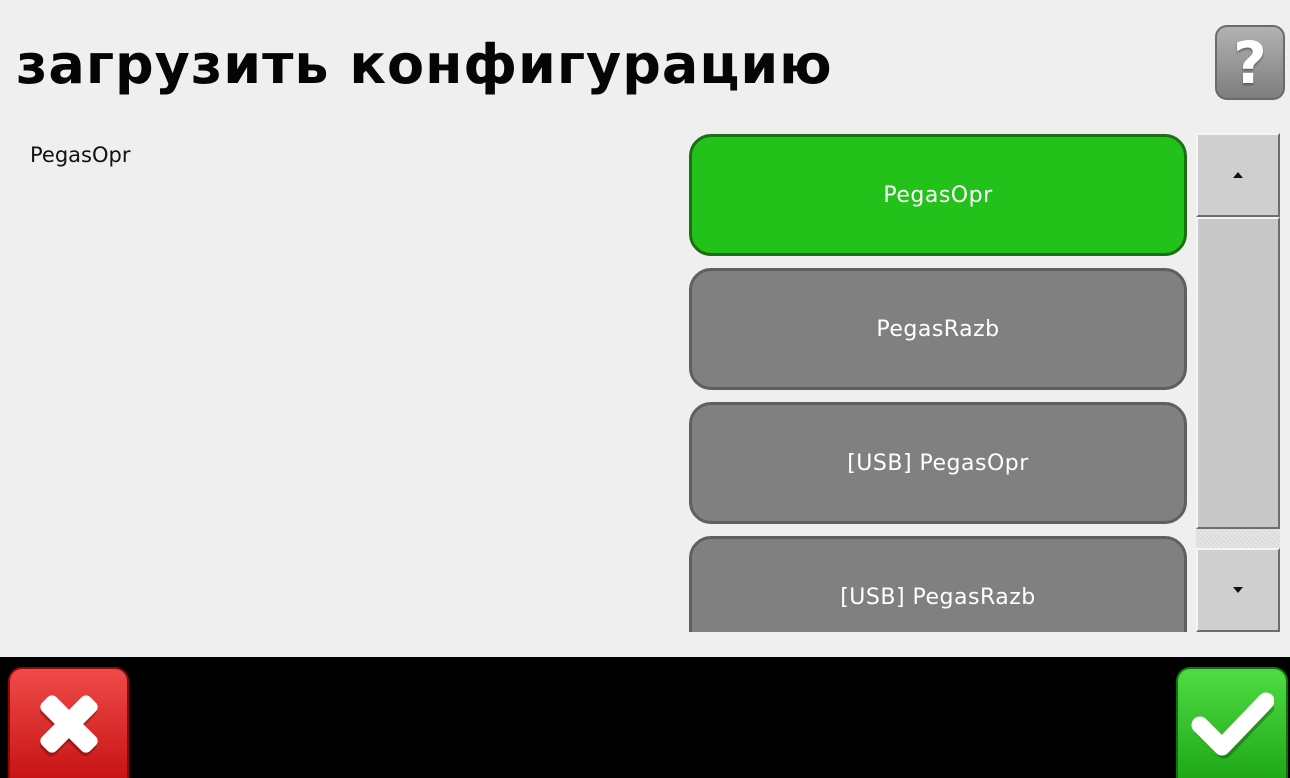  I want to click on scroll-track, so click(1238, 382).